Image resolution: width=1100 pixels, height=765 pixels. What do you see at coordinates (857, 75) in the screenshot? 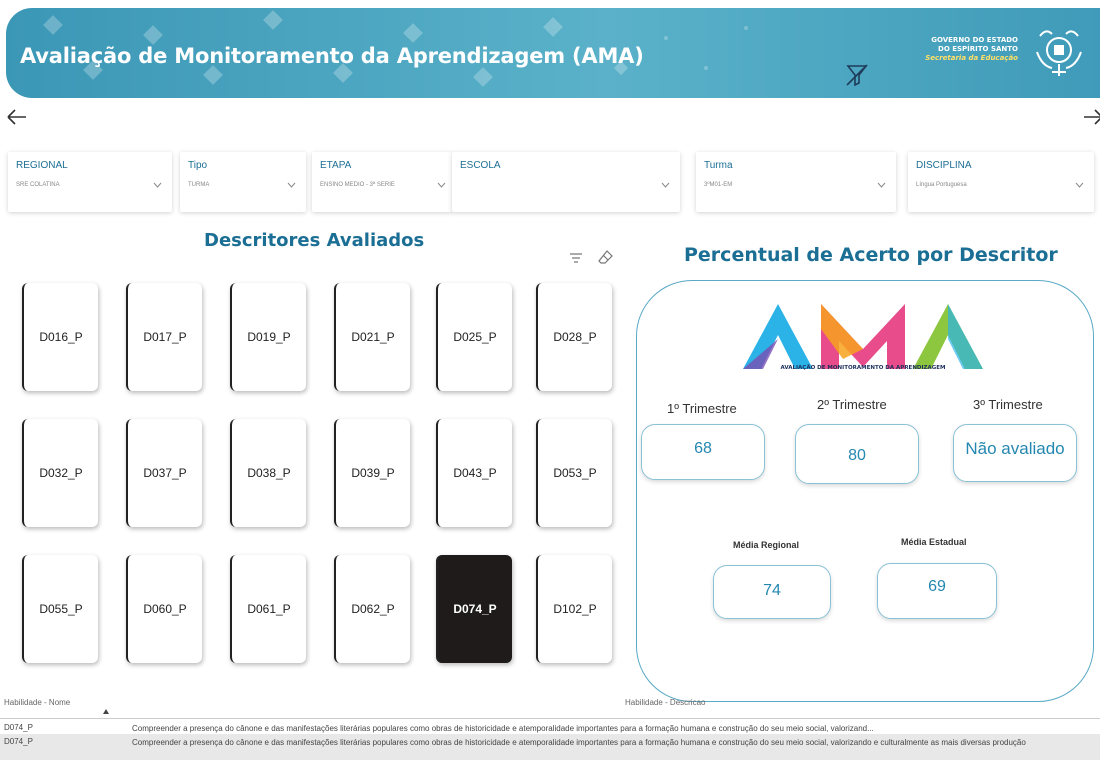
I see `clear-filters-icon` at bounding box center [857, 75].